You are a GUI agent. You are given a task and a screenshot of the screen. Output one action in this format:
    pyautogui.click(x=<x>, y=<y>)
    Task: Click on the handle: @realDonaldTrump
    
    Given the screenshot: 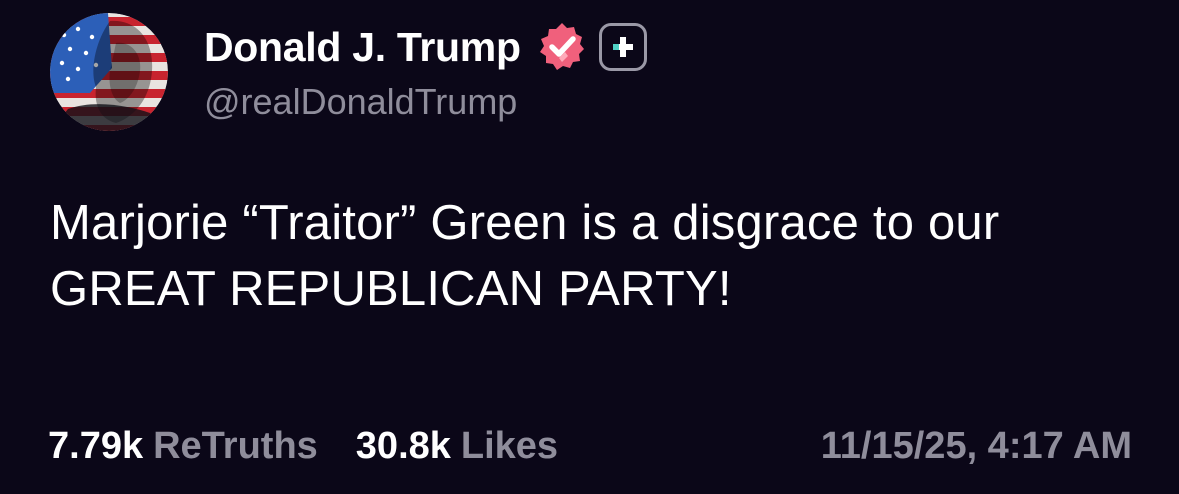 What is the action you would take?
    pyautogui.click(x=425, y=102)
    